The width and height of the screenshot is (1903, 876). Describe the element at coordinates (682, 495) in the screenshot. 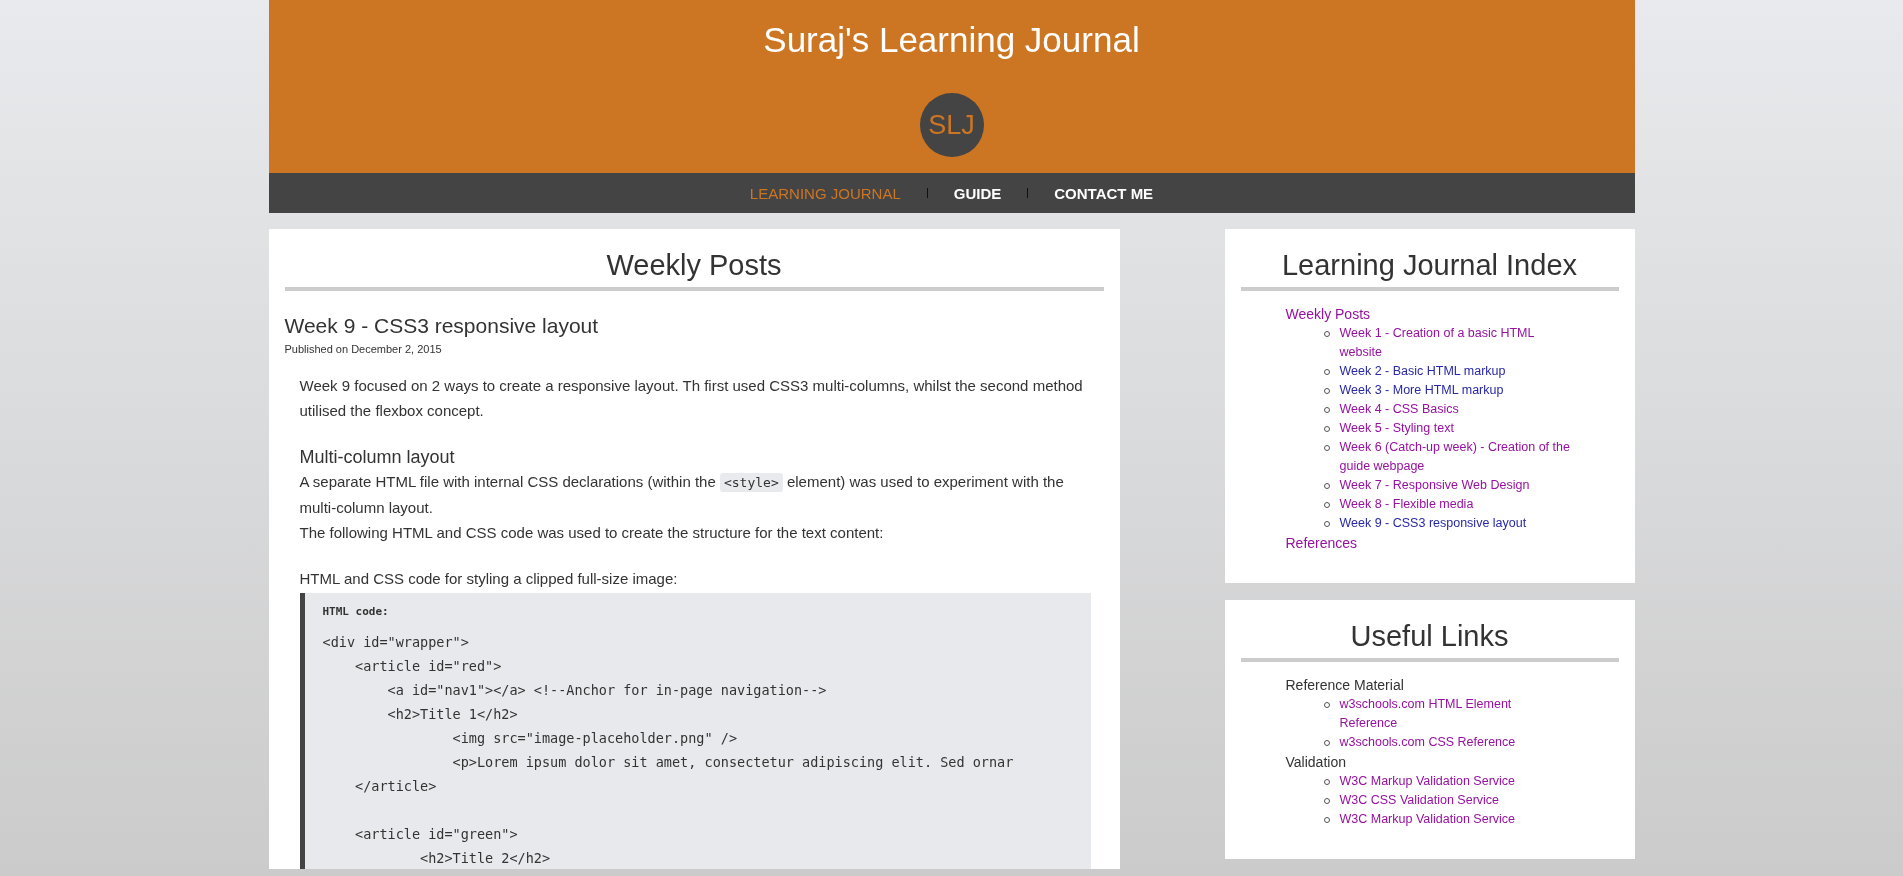

I see `paragraph: A separate HTML file with internal CSS declarations (within the <style> element) was used to experiment with the multi-column layout.` at that location.